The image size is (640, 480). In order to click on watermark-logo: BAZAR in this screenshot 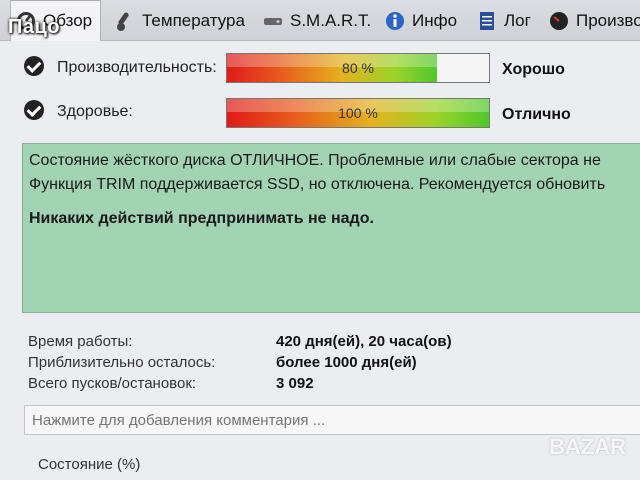, I will do `click(587, 446)`.